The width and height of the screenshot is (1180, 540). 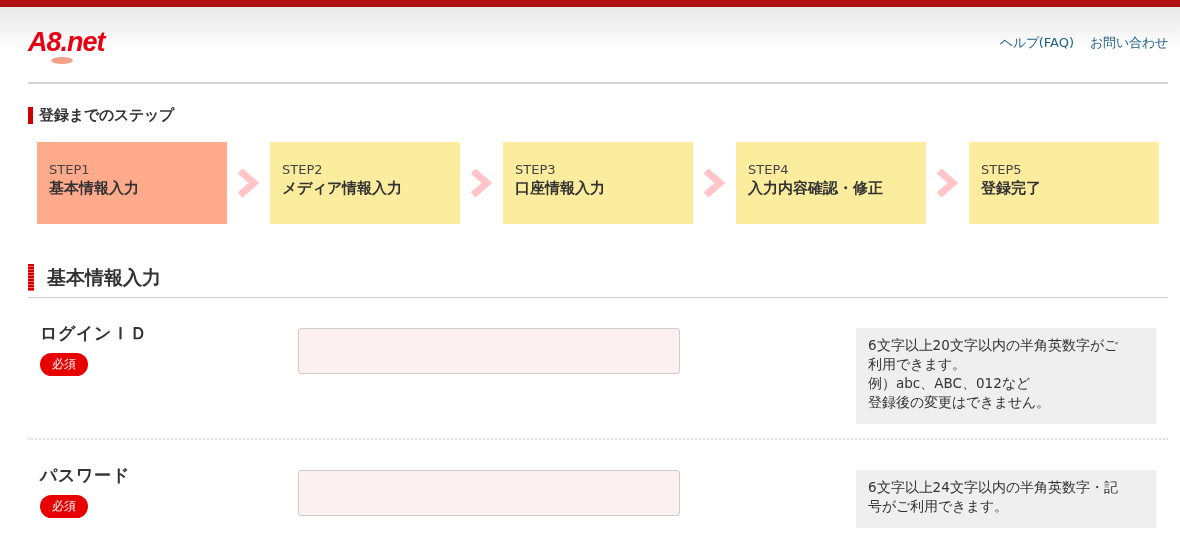 What do you see at coordinates (1129, 43) in the screenshot?
I see `header-link: お問い合わせ` at bounding box center [1129, 43].